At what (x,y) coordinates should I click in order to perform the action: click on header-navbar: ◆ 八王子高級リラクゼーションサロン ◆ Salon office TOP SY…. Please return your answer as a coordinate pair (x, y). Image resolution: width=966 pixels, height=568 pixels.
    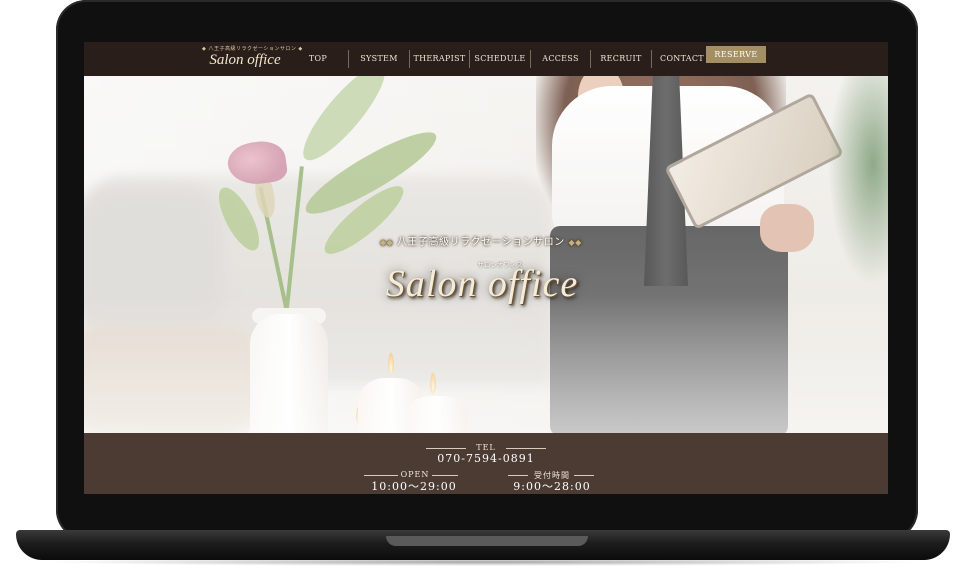
    Looking at the image, I should click on (486, 59).